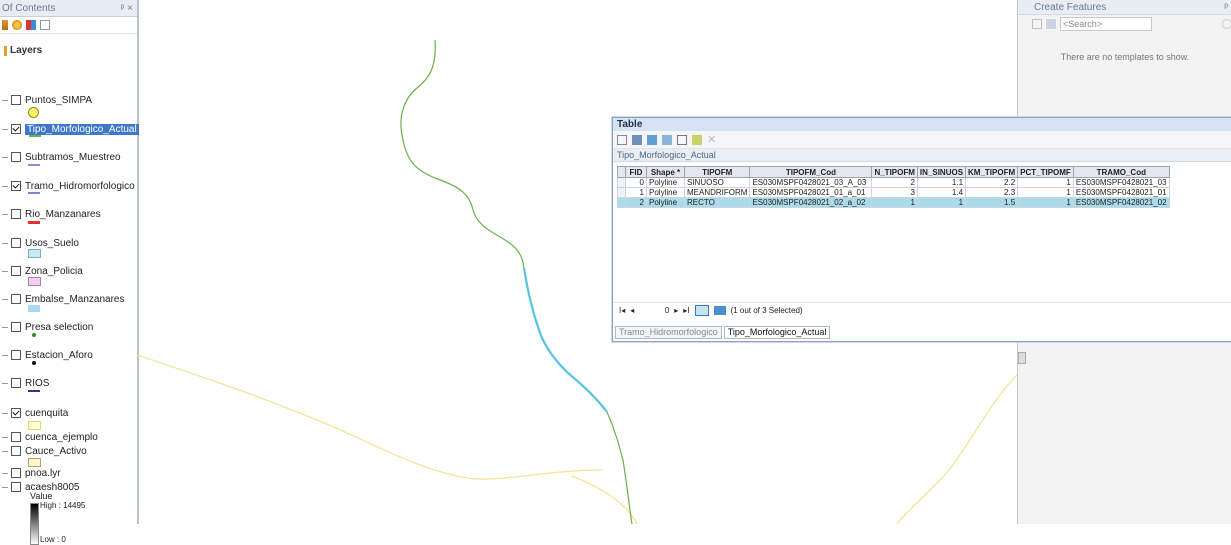  I want to click on layer-item: cuenca_ejemplo, so click(49, 437).